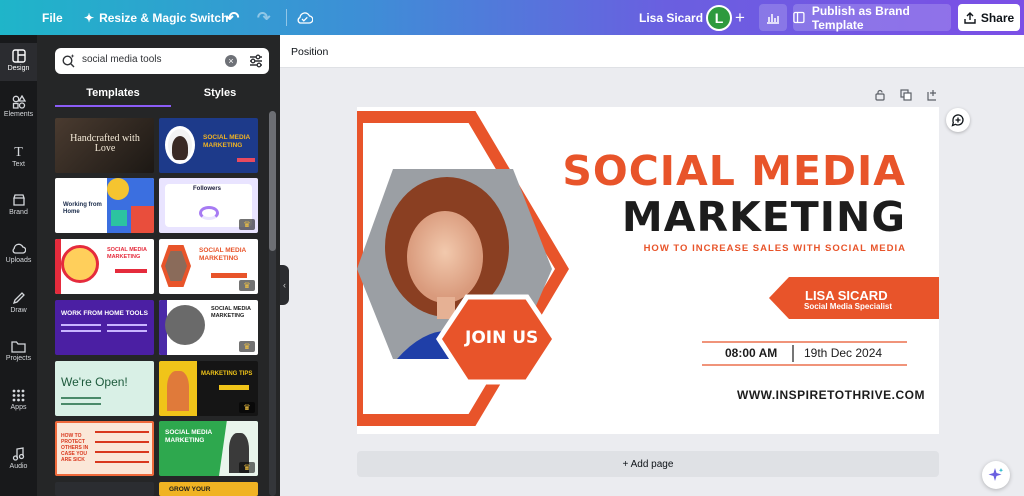 This screenshot has width=1024, height=496. What do you see at coordinates (18, 253) in the screenshot?
I see `rail-item-uploads: Uploads` at bounding box center [18, 253].